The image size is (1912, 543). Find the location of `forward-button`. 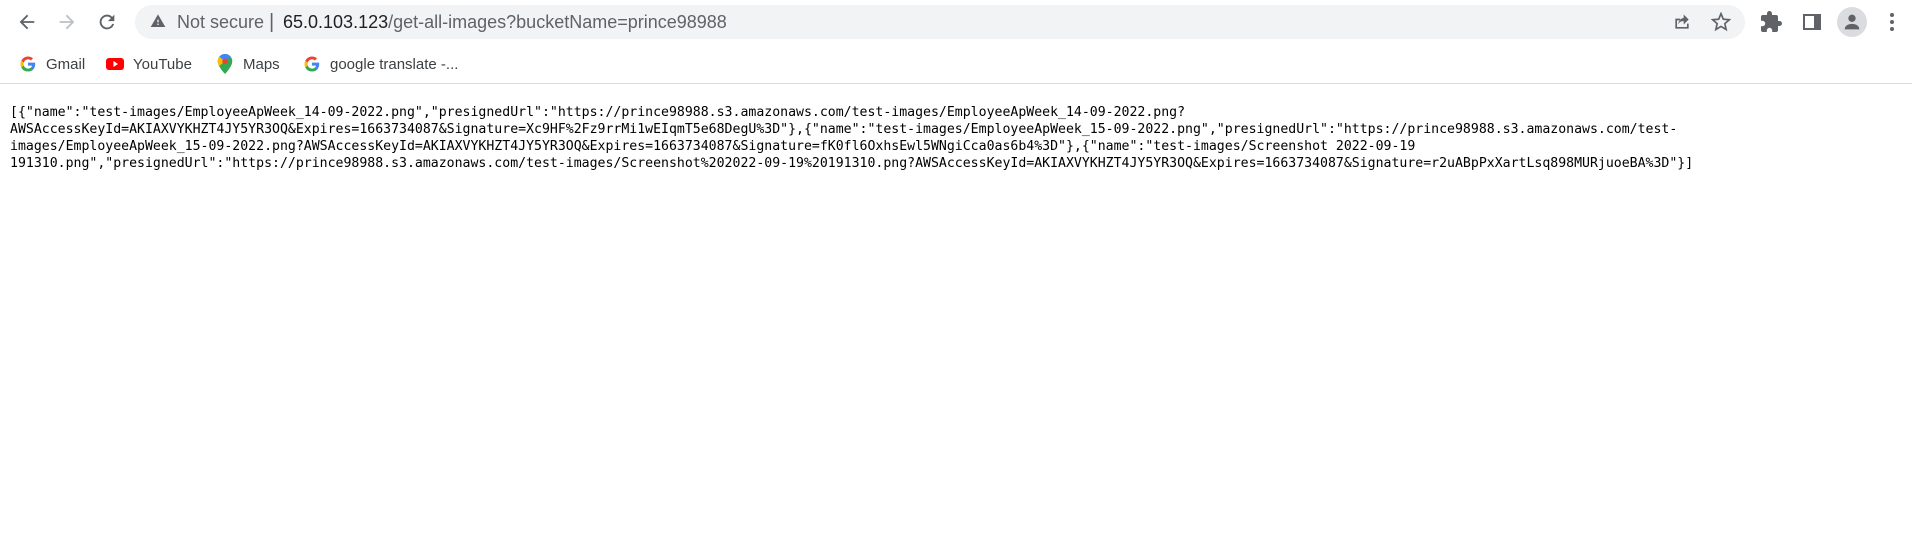

forward-button is located at coordinates (67, 22).